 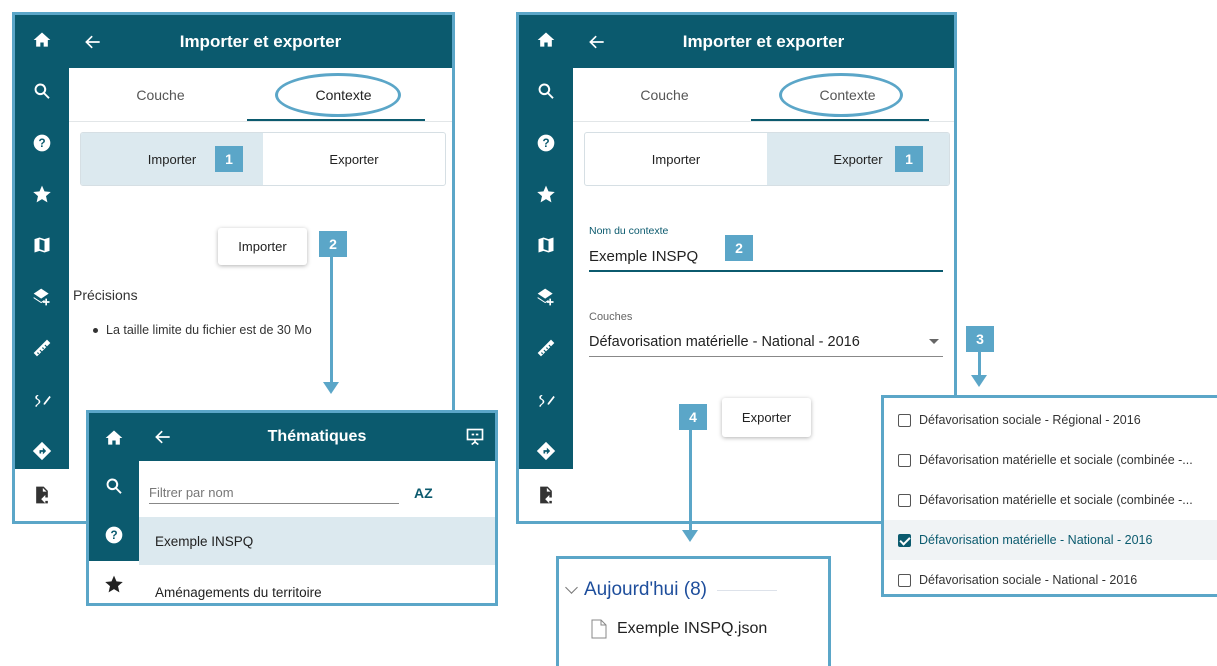 What do you see at coordinates (274, 494) in the screenshot?
I see `filter-input: Filtrer par nom` at bounding box center [274, 494].